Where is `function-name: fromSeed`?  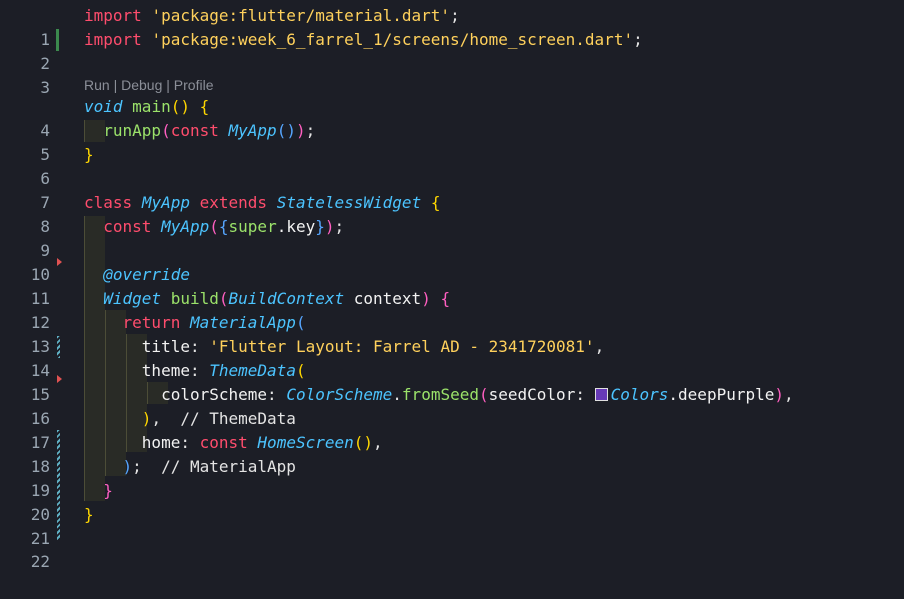
function-name: fromSeed is located at coordinates (440, 394).